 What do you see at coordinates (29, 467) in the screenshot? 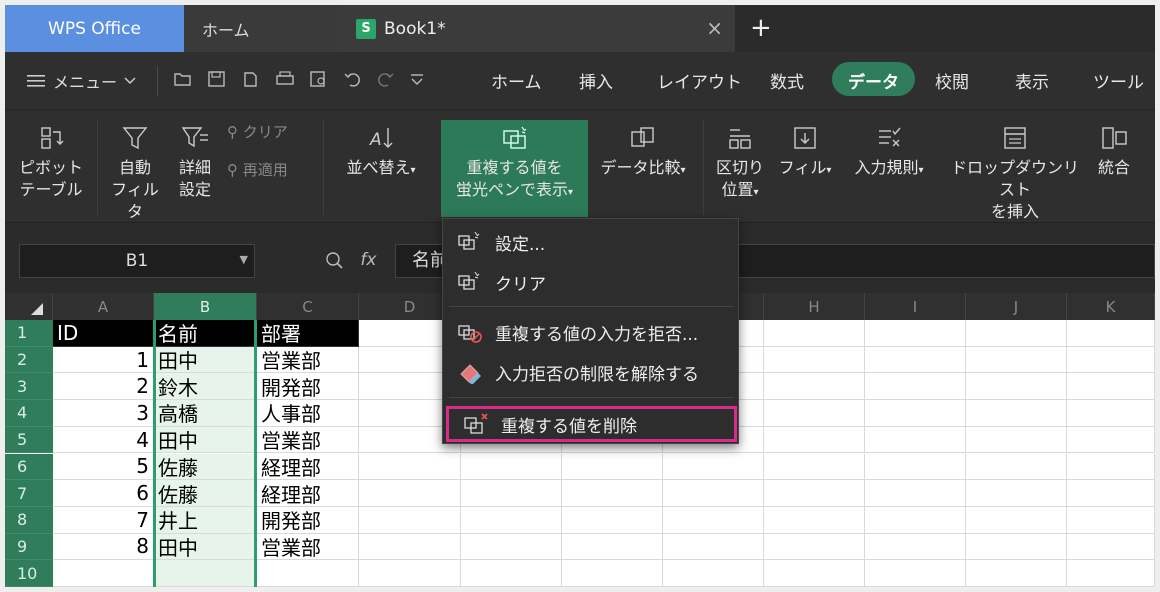
I see `row-header: 6` at bounding box center [29, 467].